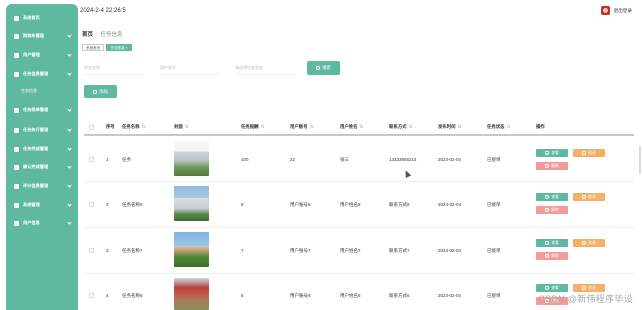  I want to click on list-icon, so click(16, 186).